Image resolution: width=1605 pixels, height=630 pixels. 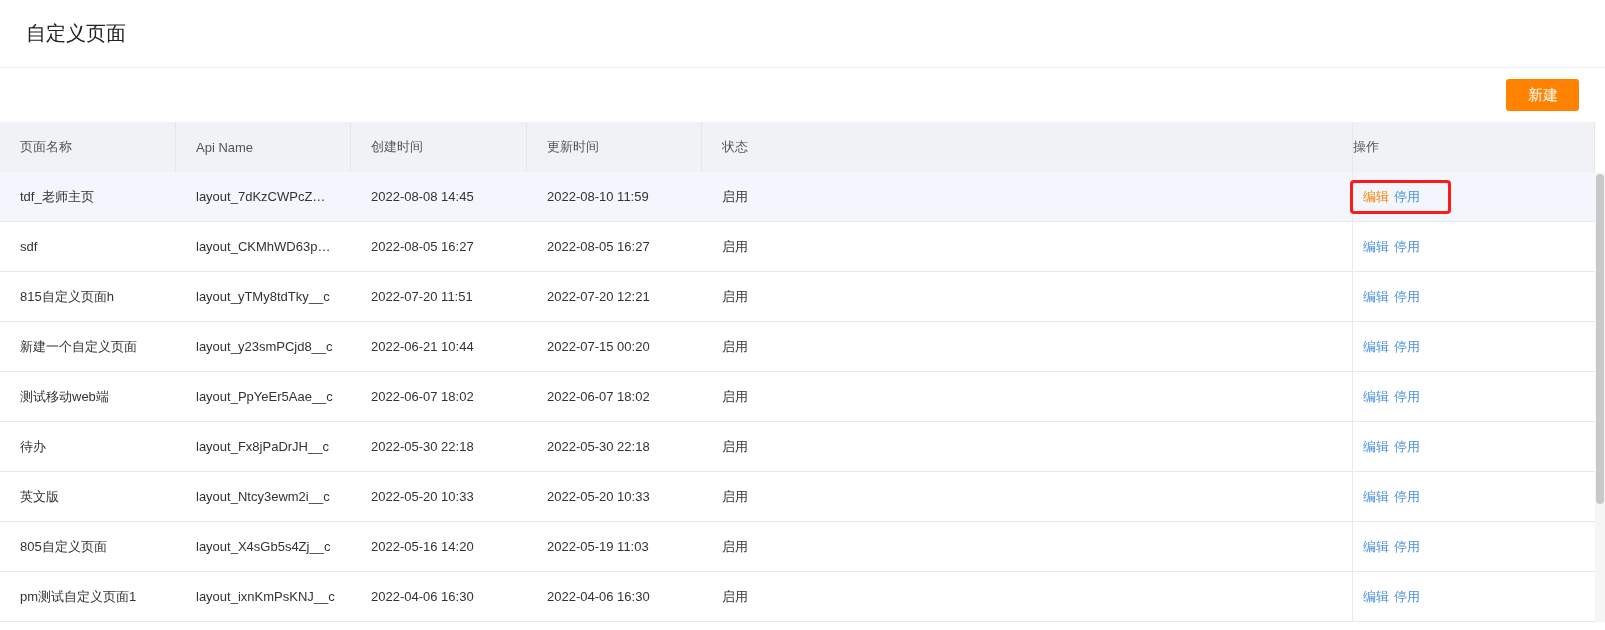 I want to click on table-cell-text: 2022-07-20 11:51, so click(x=422, y=297).